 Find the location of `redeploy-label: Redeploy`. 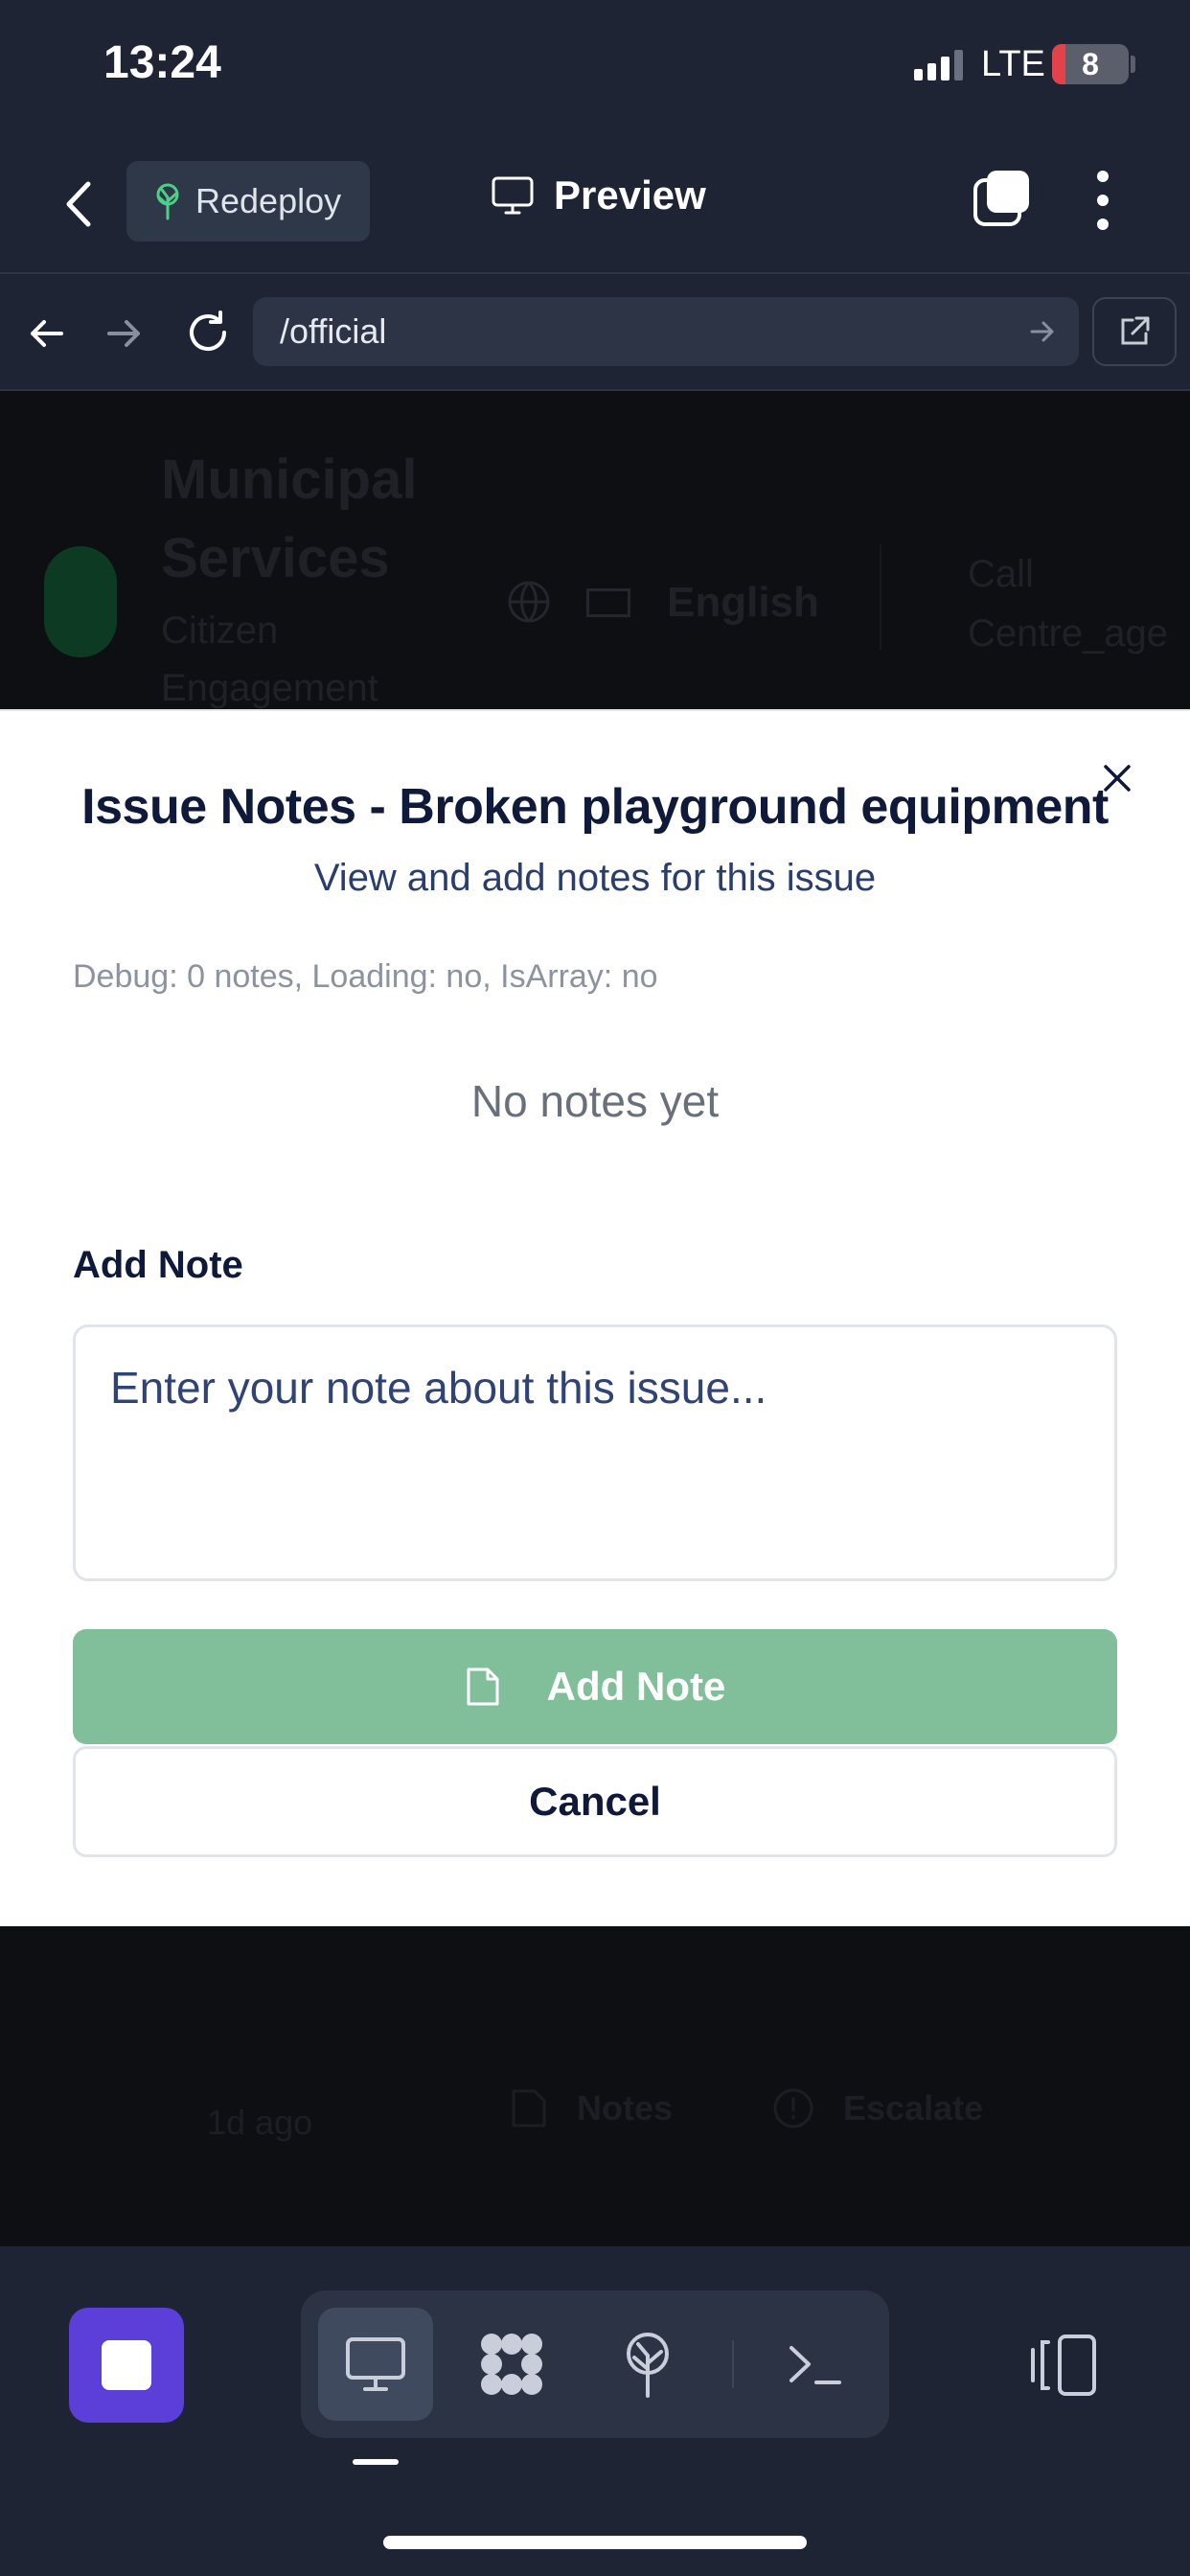

redeploy-label: Redeploy is located at coordinates (269, 200).